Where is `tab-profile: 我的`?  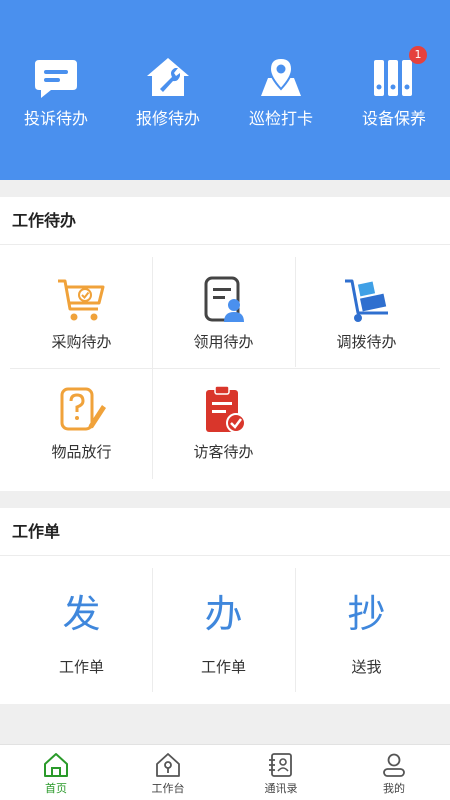 tab-profile: 我的 is located at coordinates (394, 774).